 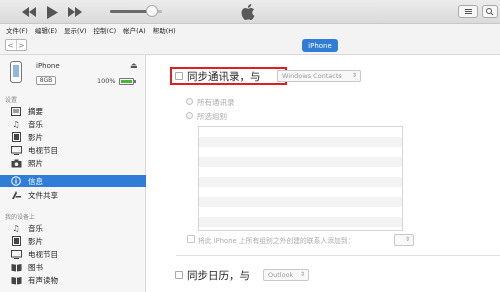 What do you see at coordinates (179, 275) in the screenshot?
I see `sync-calendars-checkbox` at bounding box center [179, 275].